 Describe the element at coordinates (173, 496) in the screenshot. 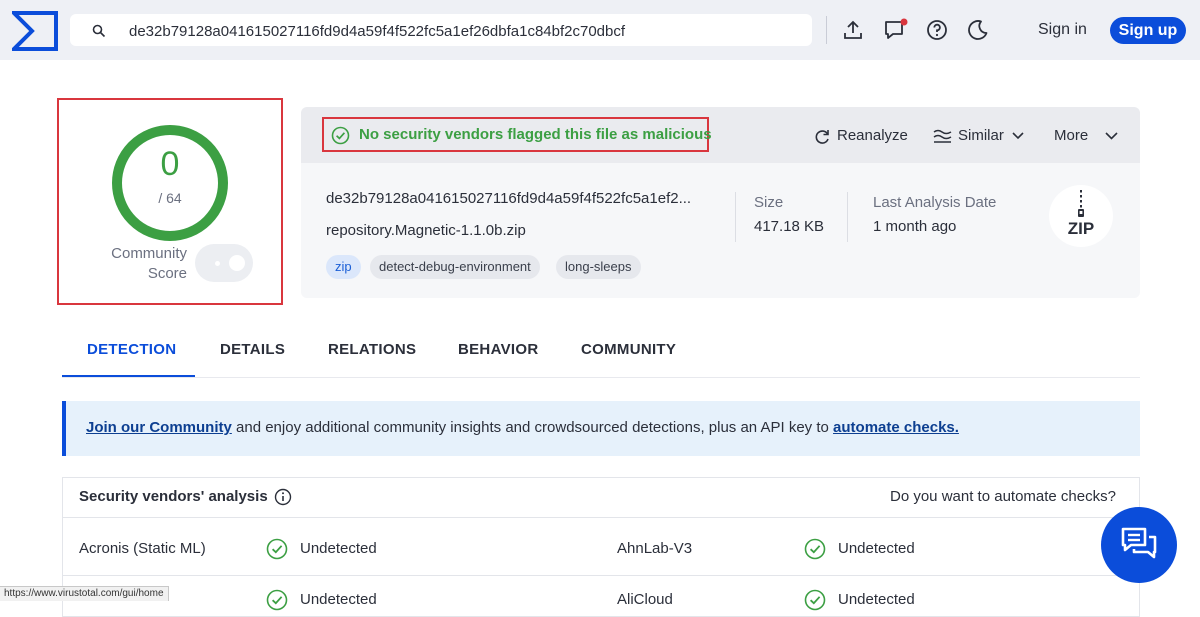

I see `vendors-title: Security vendors' analysis` at that location.